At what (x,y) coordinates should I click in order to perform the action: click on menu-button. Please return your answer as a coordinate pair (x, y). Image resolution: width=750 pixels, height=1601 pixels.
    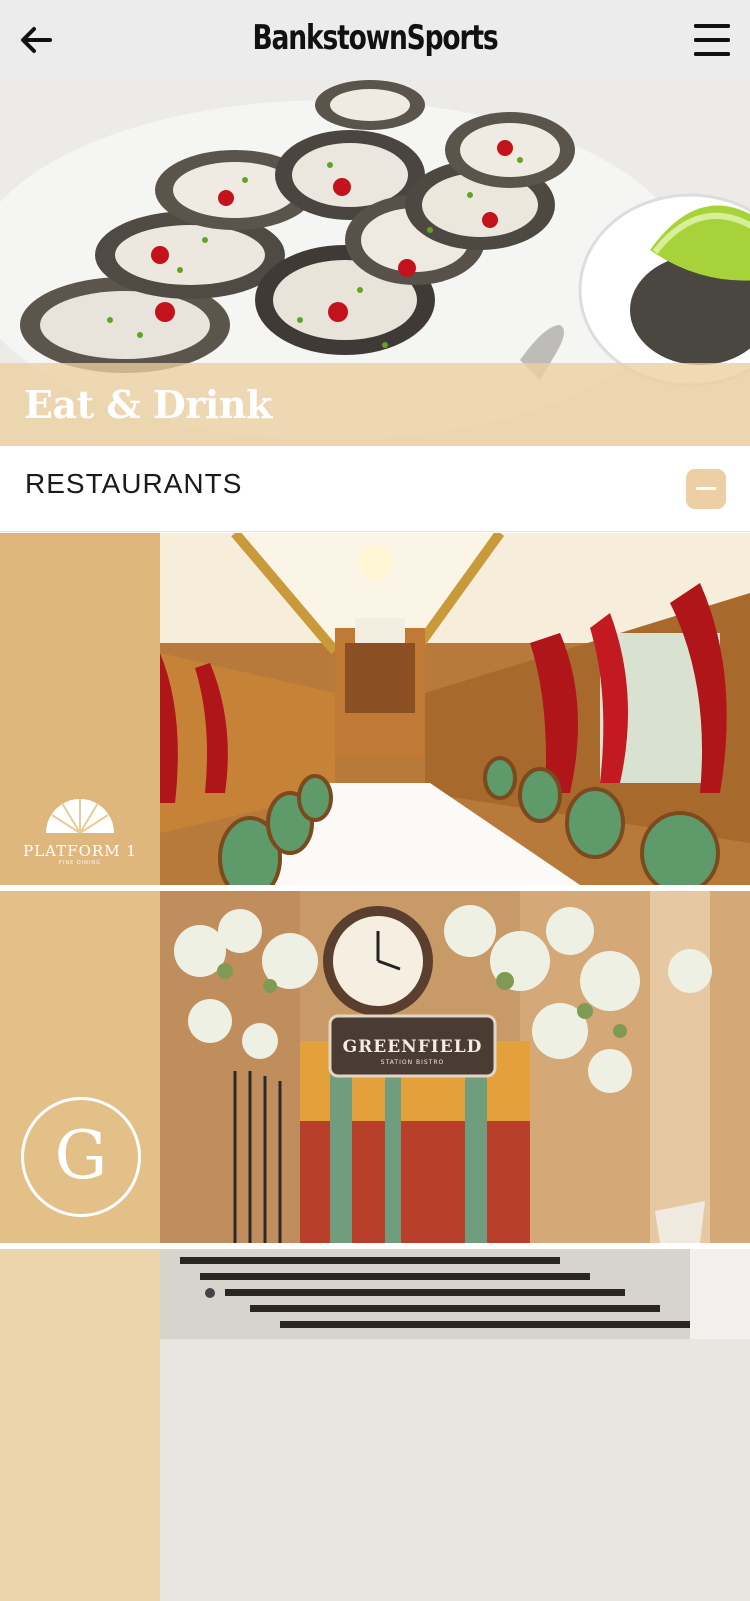
    Looking at the image, I should click on (713, 40).